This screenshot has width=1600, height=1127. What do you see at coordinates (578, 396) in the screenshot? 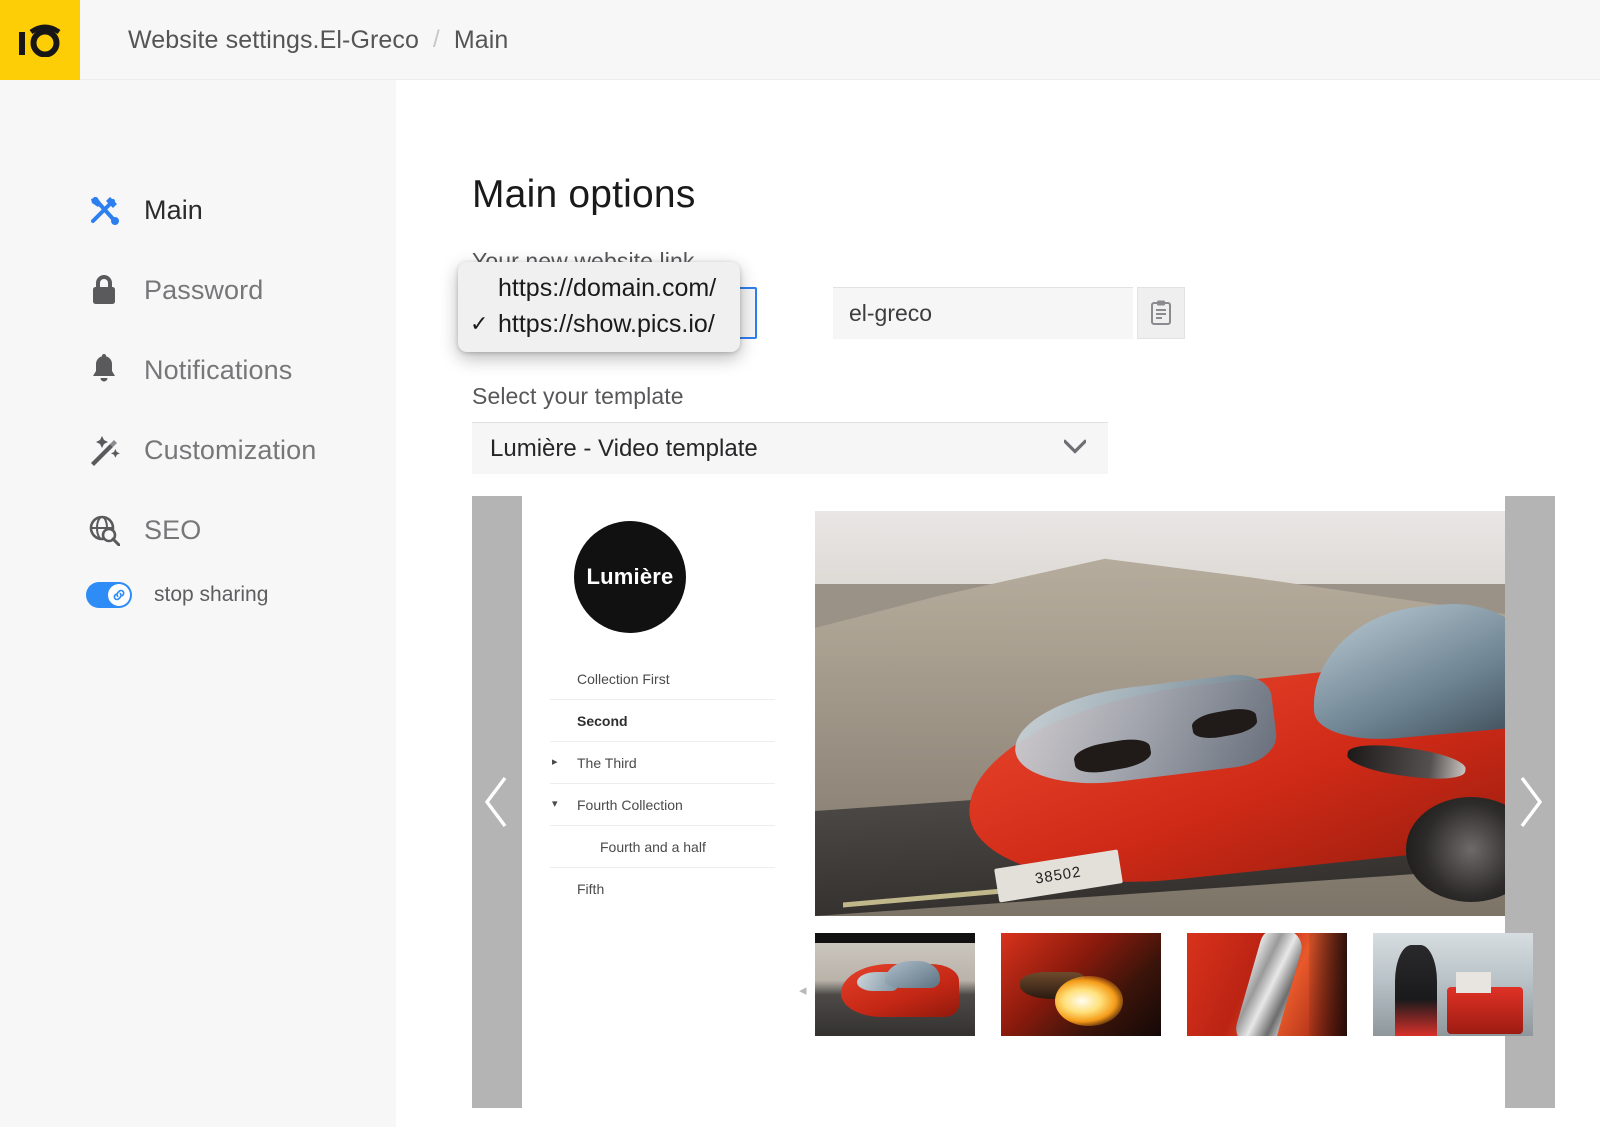
I see `select-template-label: Select your template` at bounding box center [578, 396].